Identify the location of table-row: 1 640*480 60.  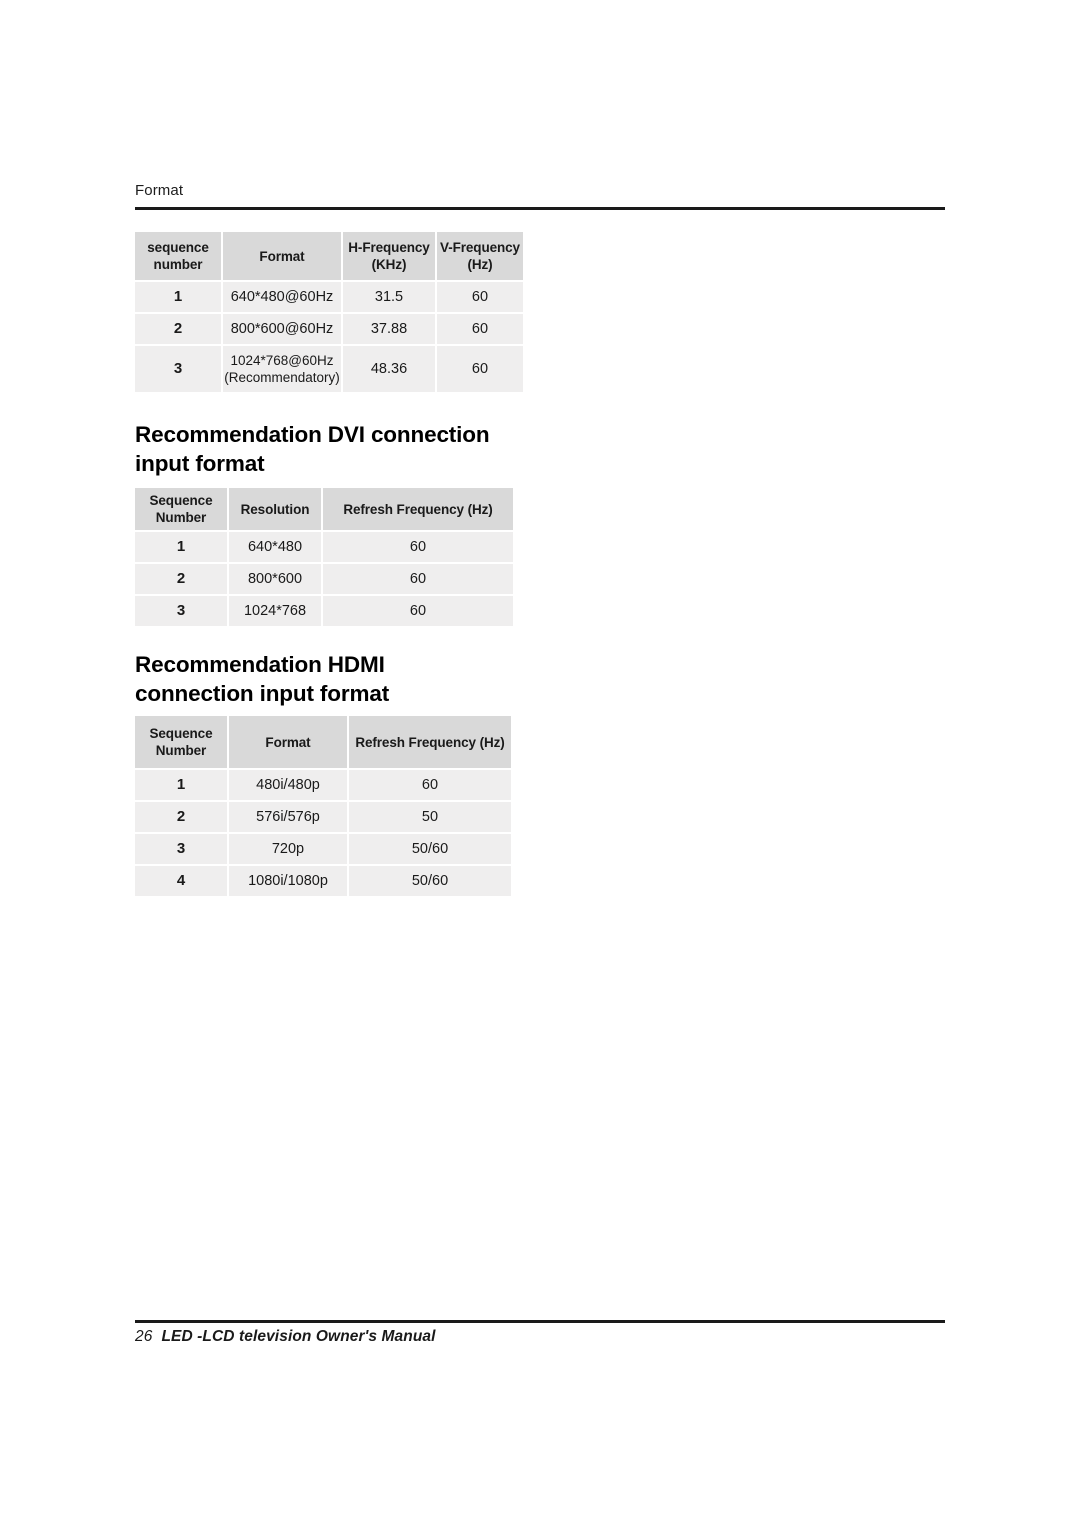
(324, 547).